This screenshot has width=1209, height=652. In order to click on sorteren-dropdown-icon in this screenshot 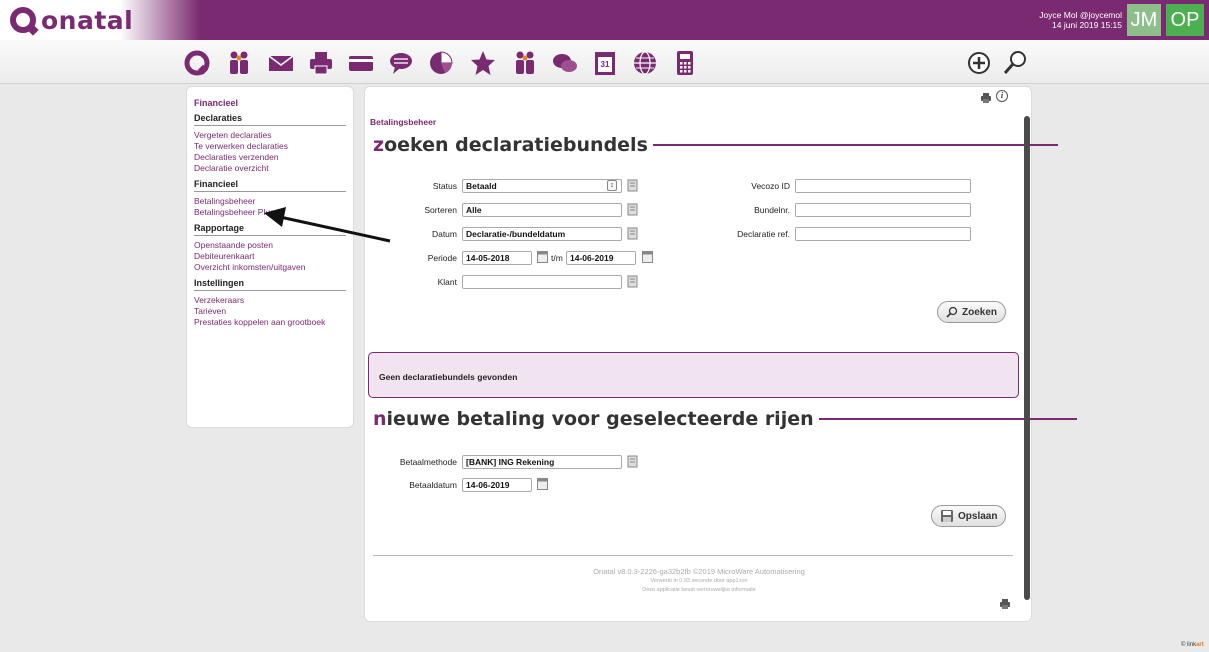, I will do `click(632, 209)`.